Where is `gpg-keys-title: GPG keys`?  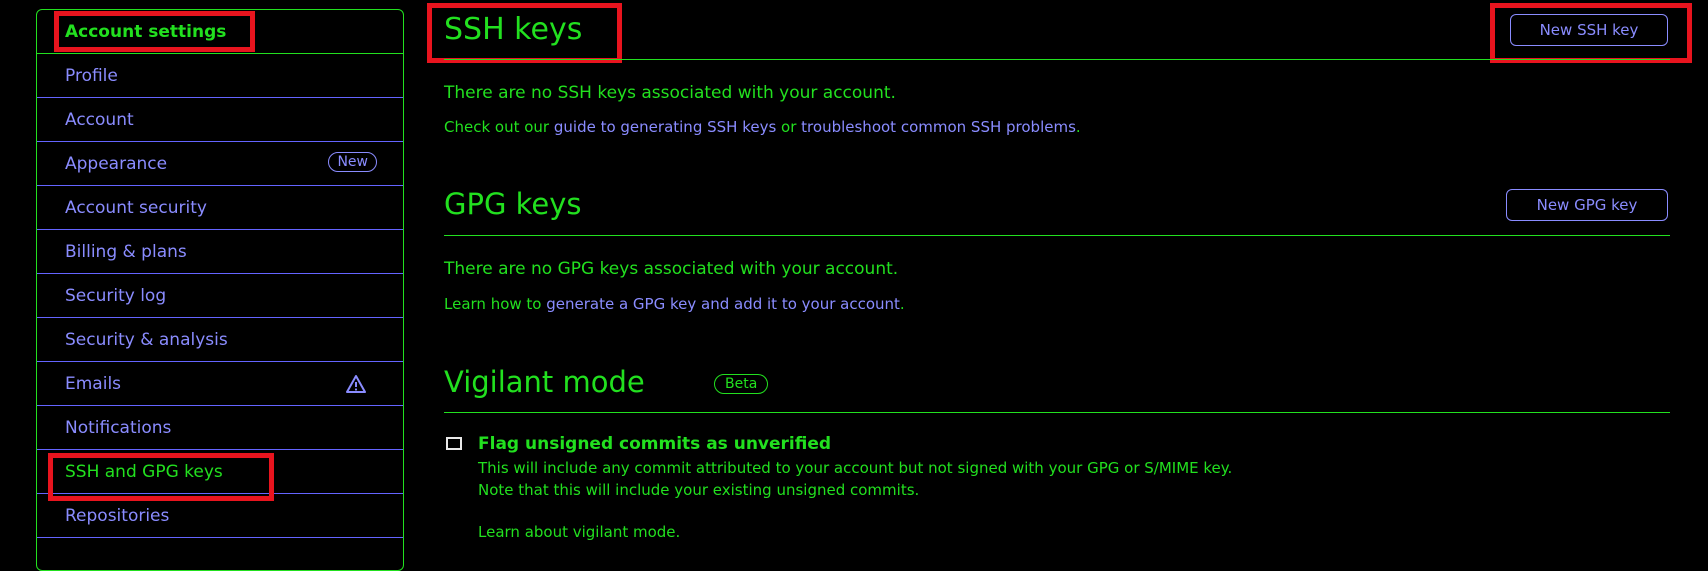 gpg-keys-title: GPG keys is located at coordinates (513, 204).